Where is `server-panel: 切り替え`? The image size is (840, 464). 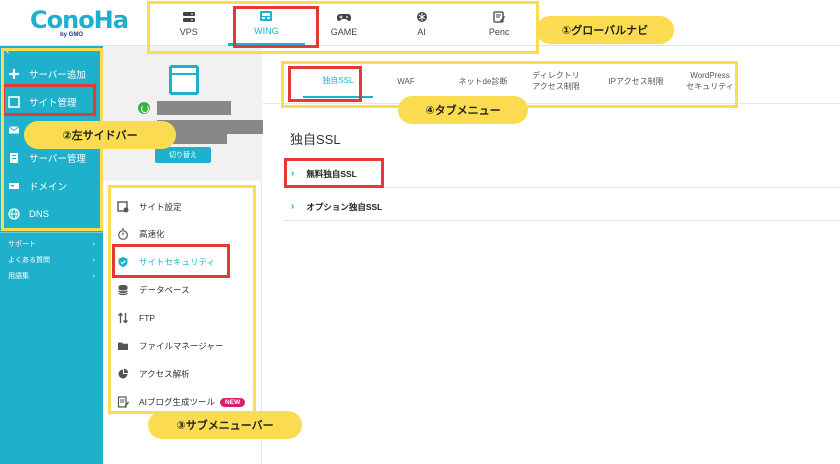
server-panel: 切り替え is located at coordinates (183, 113).